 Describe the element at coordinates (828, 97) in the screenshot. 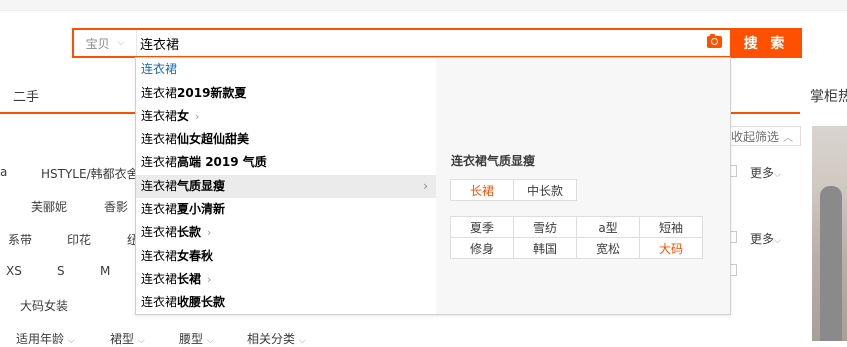

I see `right-panel-title: 掌柜热` at that location.